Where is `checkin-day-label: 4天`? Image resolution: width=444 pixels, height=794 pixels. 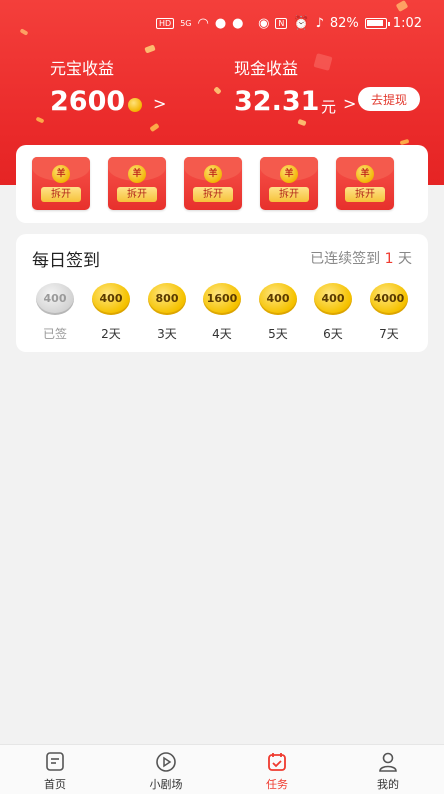 checkin-day-label: 4天 is located at coordinates (222, 334).